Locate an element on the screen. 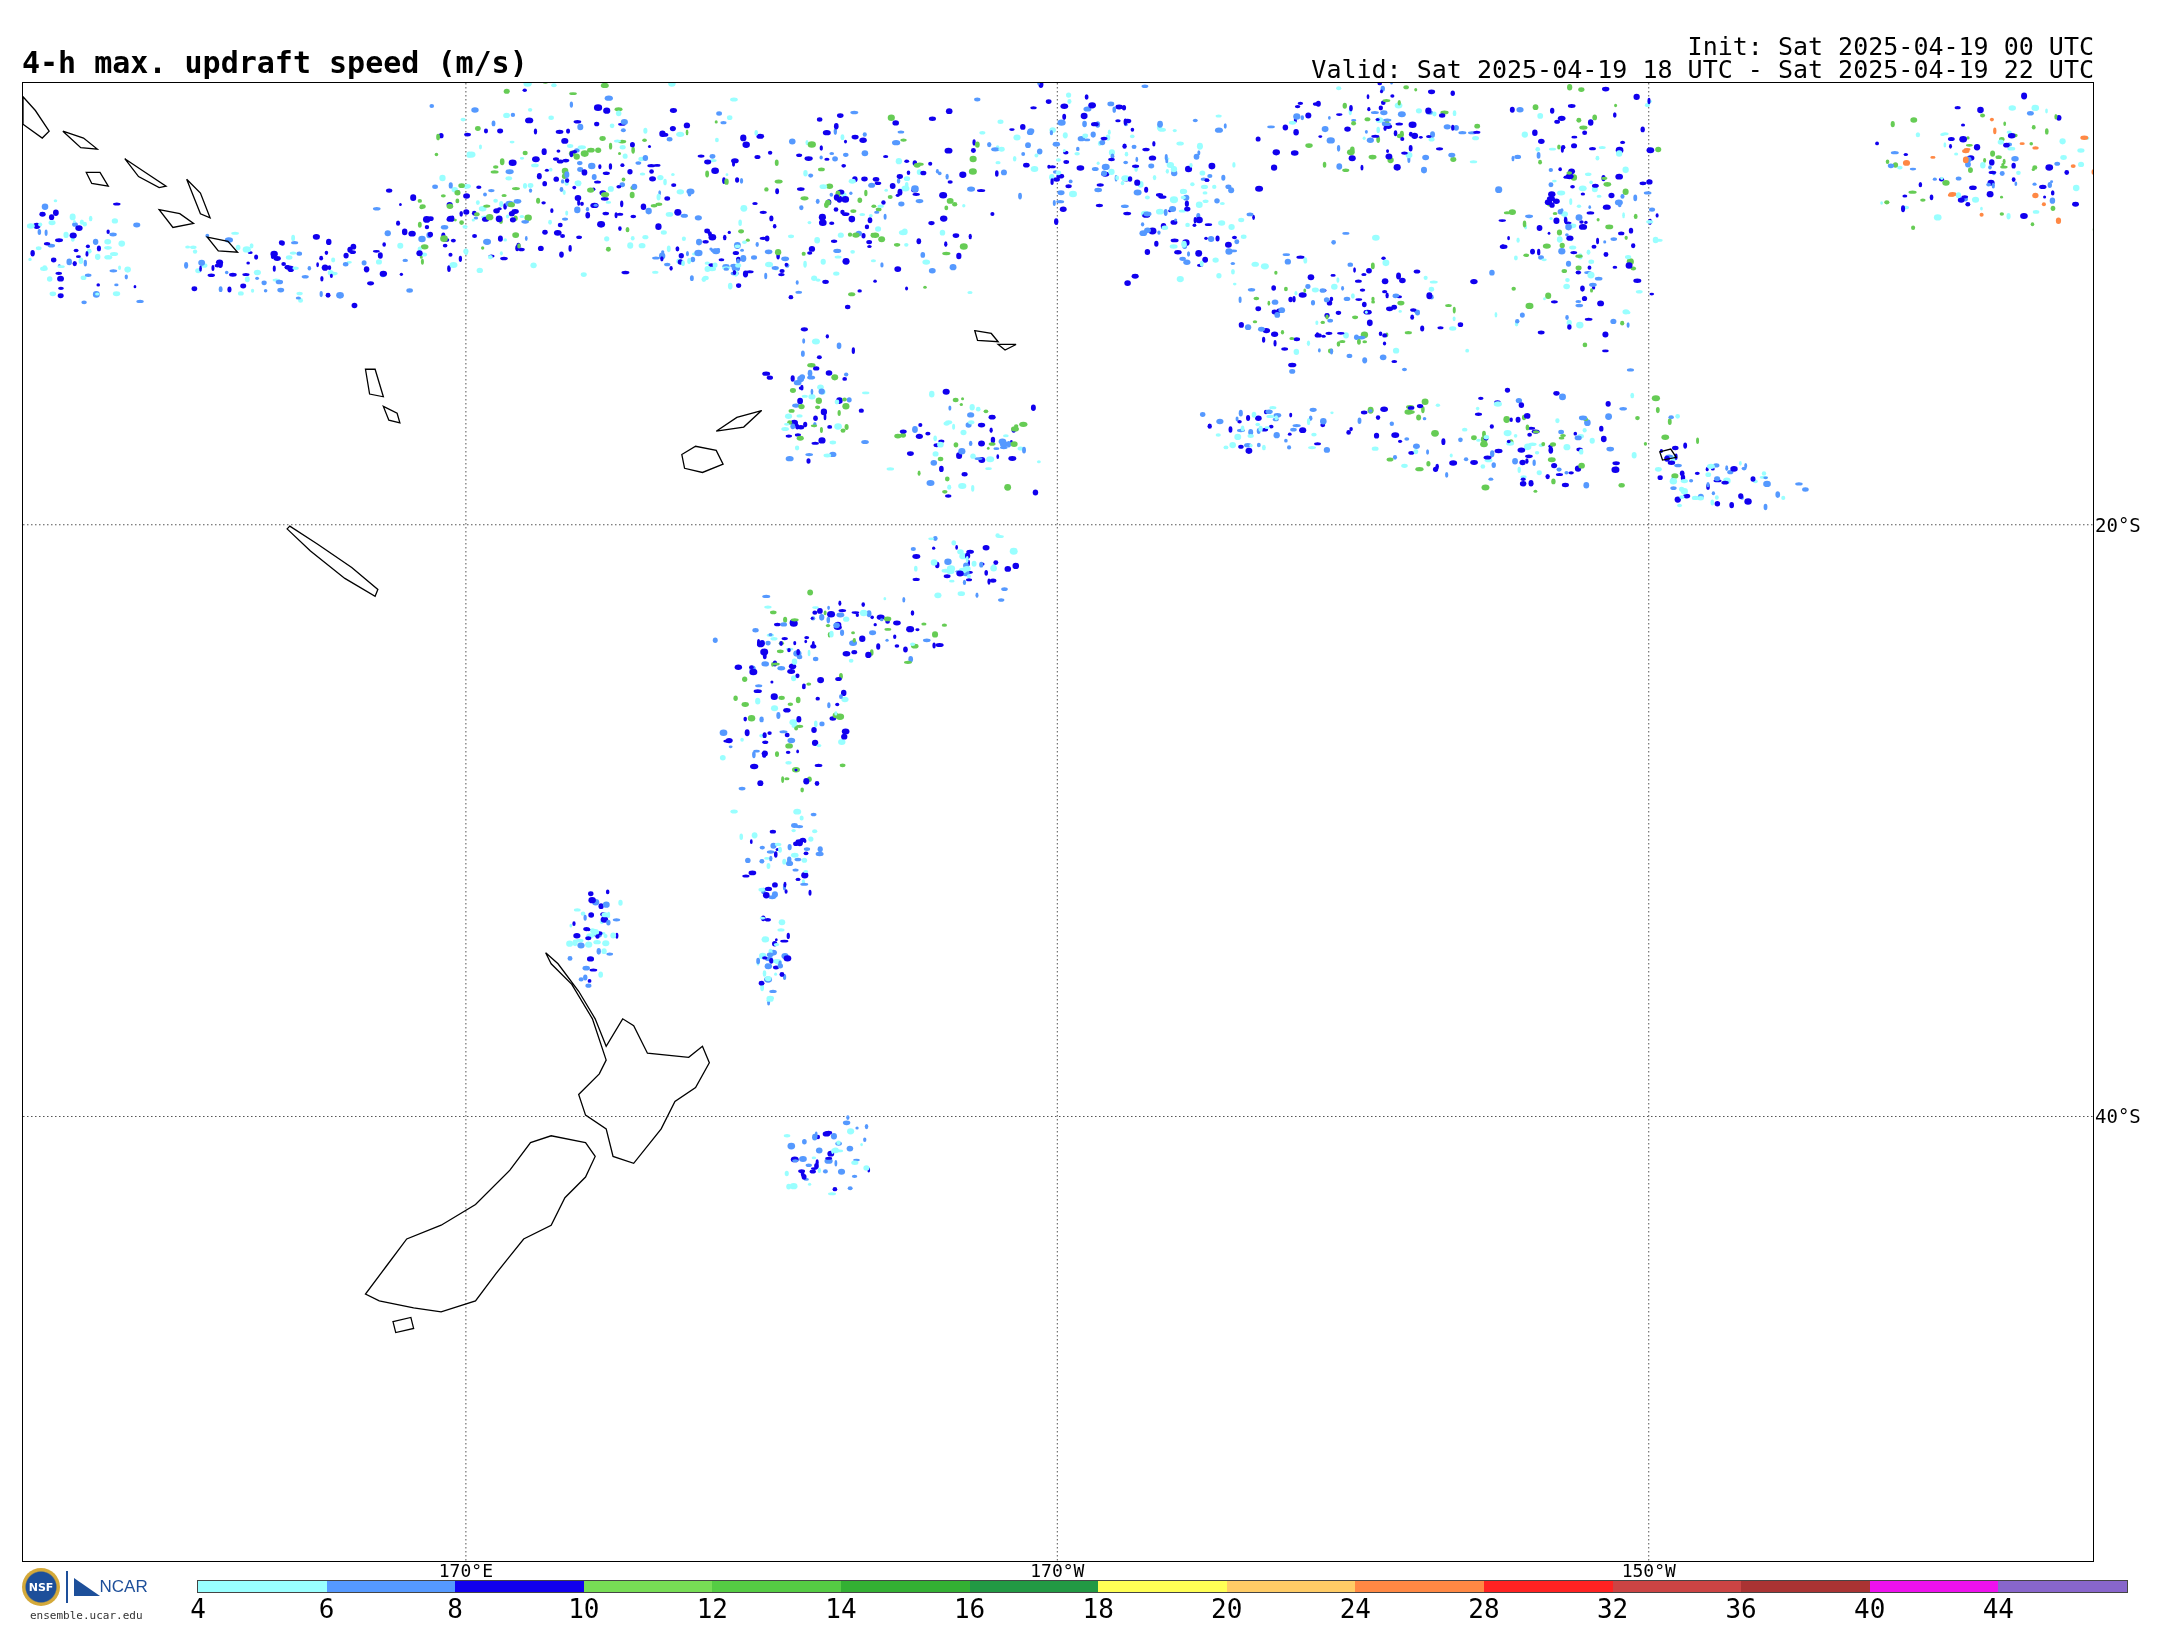  init-time: Init: Sat 2025-04-19 00 UTC is located at coordinates (1890, 46).